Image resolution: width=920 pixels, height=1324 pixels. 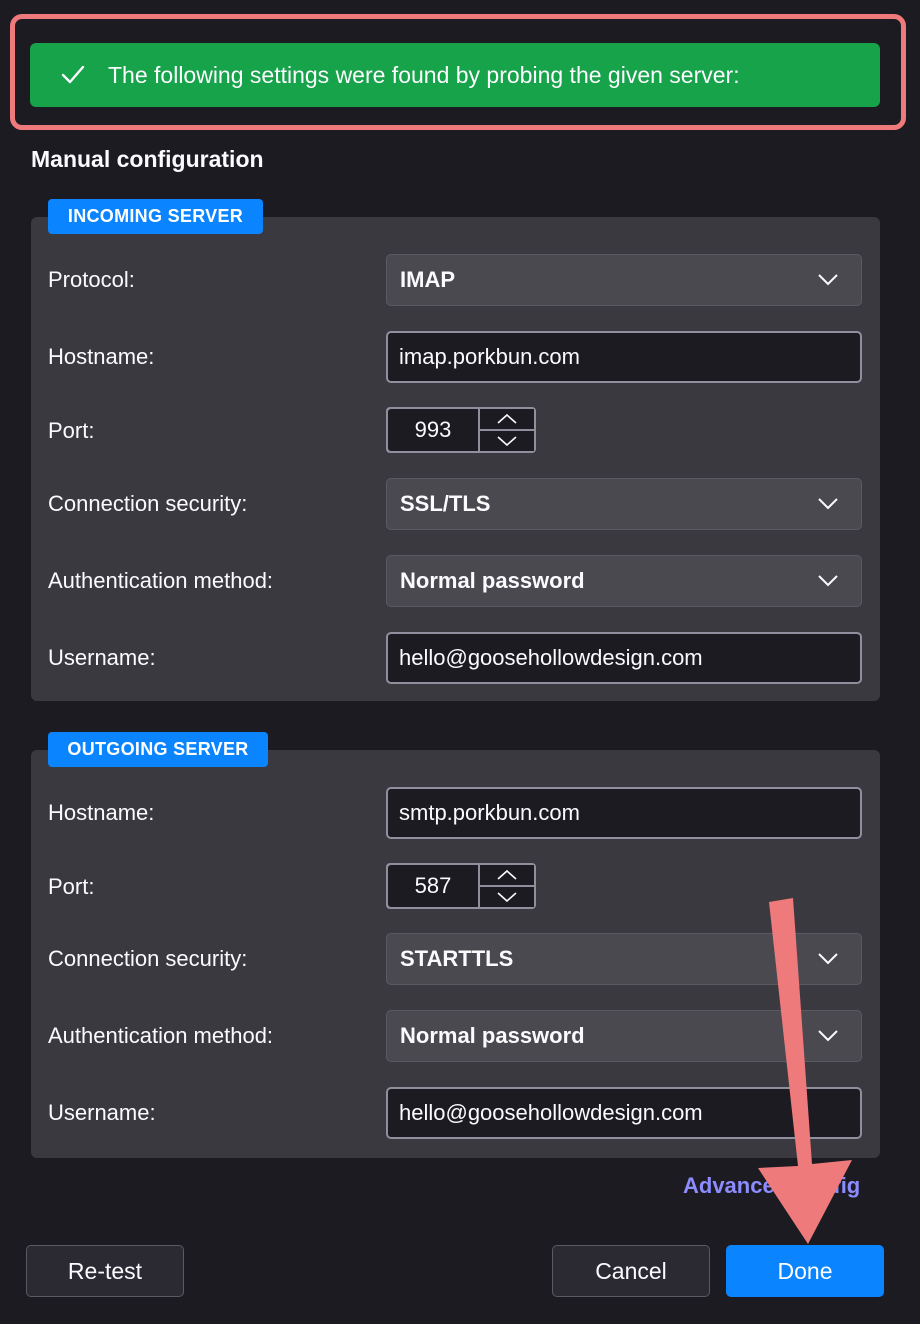 I want to click on incoming-port-decrement, so click(x=507, y=441).